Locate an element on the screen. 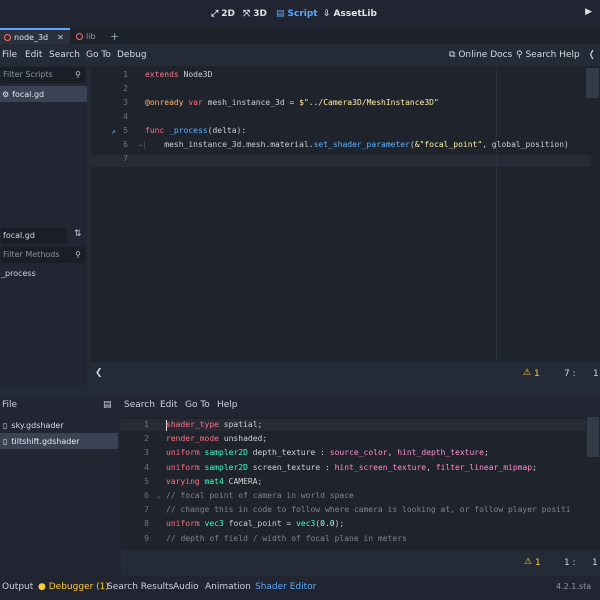 The height and width of the screenshot is (600, 600). menu-edit: Edit is located at coordinates (33, 55).